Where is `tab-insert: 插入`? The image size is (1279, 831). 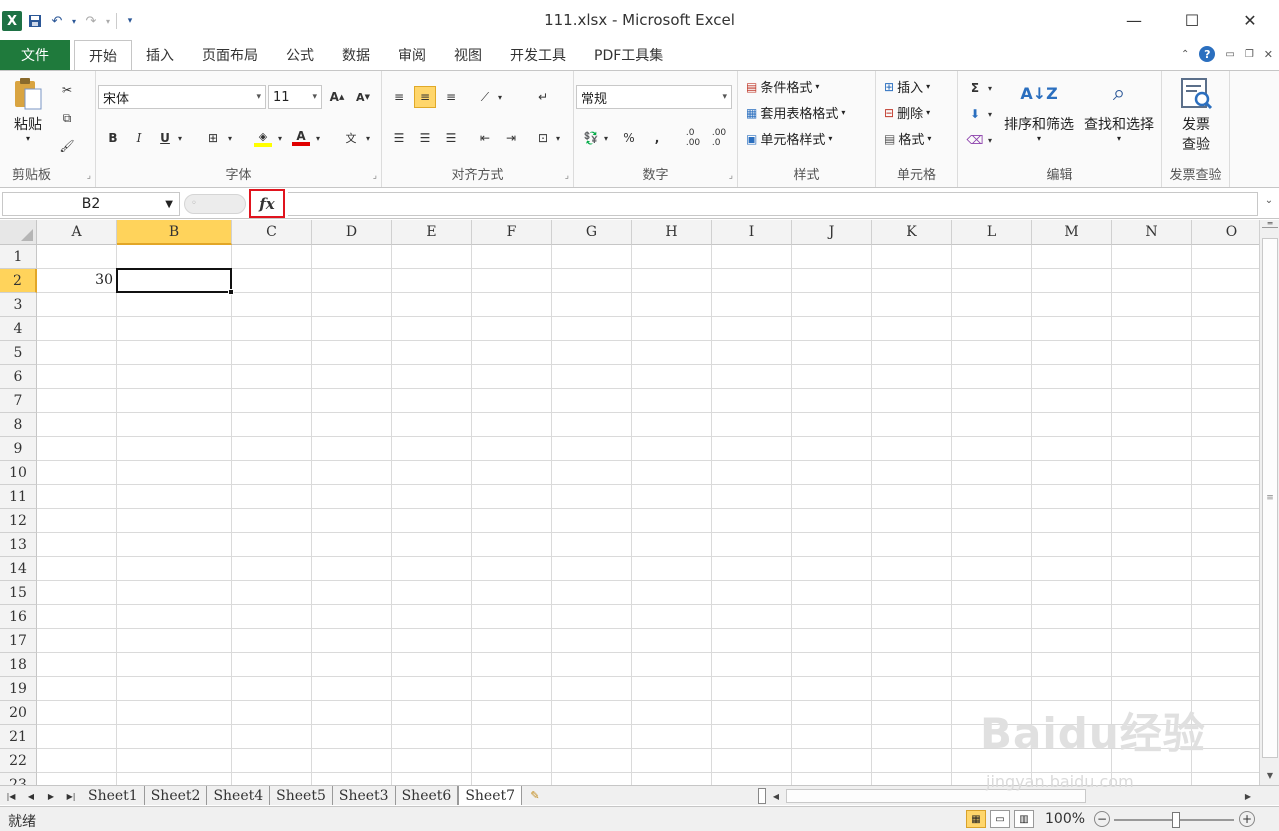 tab-insert: 插入 is located at coordinates (160, 55).